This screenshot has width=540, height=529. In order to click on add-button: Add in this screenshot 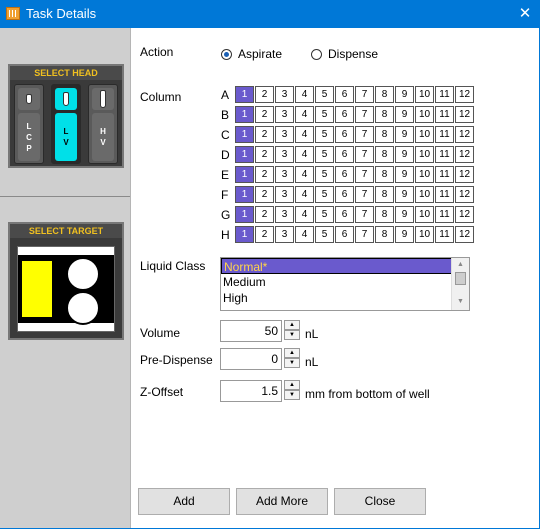, I will do `click(184, 501)`.